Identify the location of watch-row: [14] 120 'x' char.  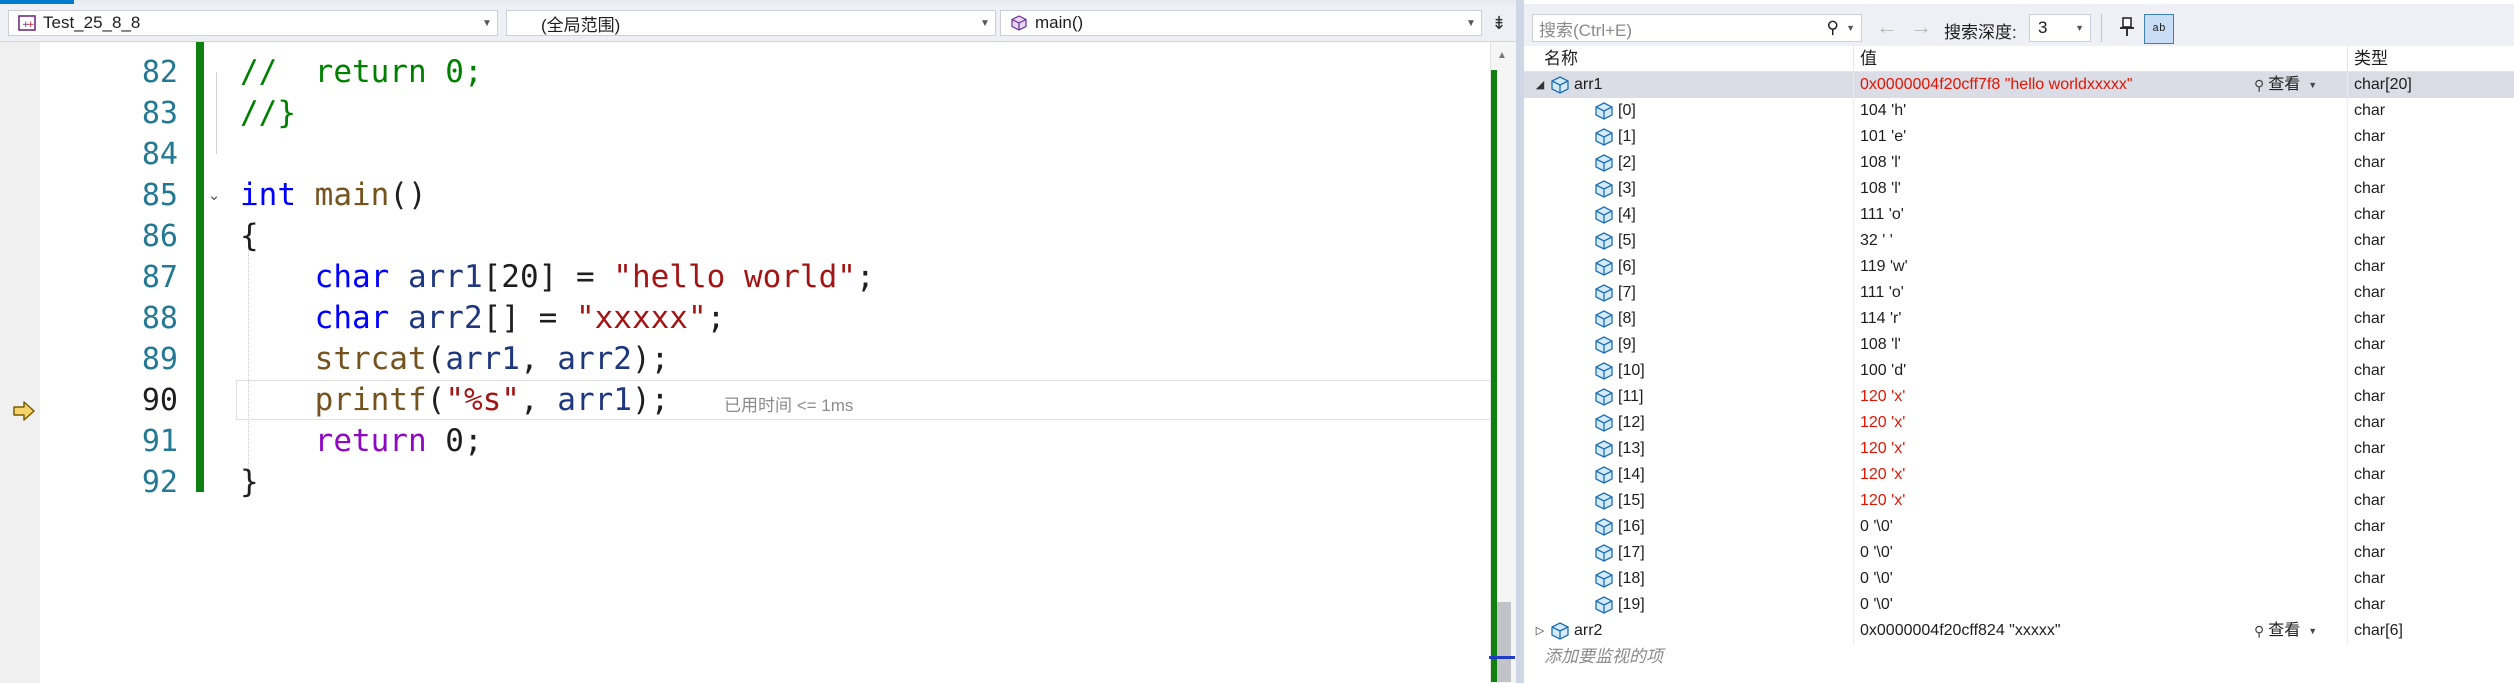
(2019, 475).